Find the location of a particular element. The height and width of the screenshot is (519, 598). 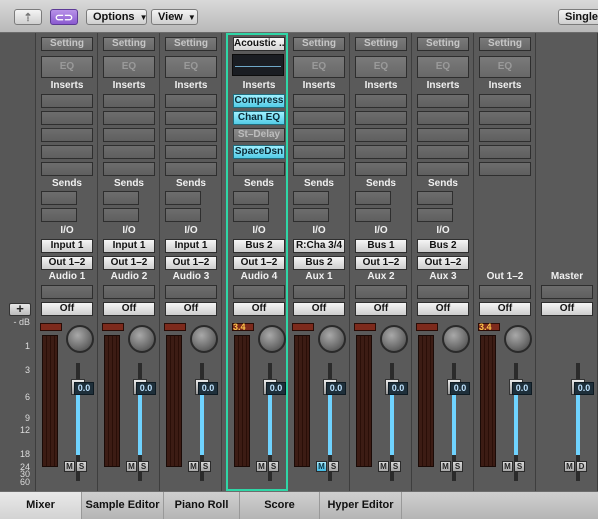

tab-mixer: Mixer is located at coordinates (41, 505).